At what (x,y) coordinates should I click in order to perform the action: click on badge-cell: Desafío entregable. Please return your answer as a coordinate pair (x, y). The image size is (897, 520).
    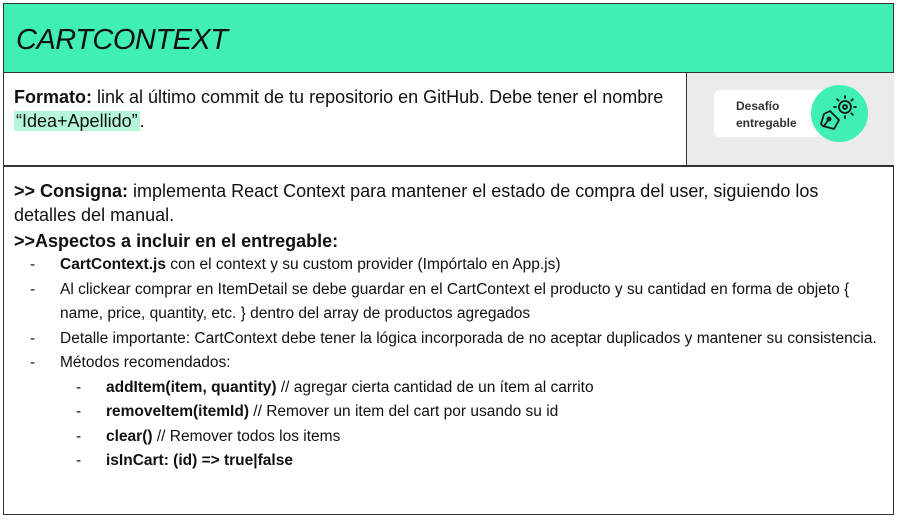
    Looking at the image, I should click on (790, 119).